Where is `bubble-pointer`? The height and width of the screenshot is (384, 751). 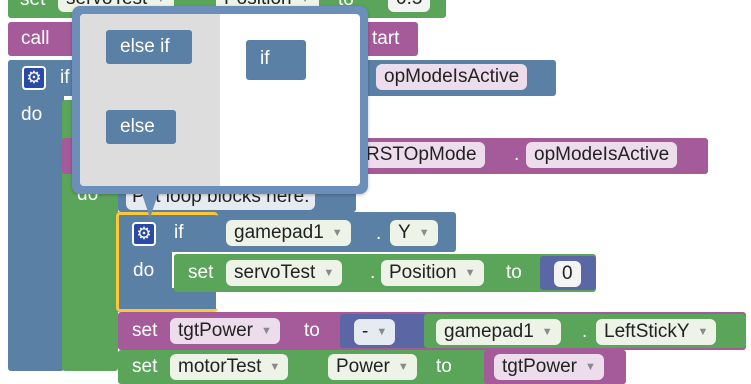
bubble-pointer is located at coordinates (150, 203).